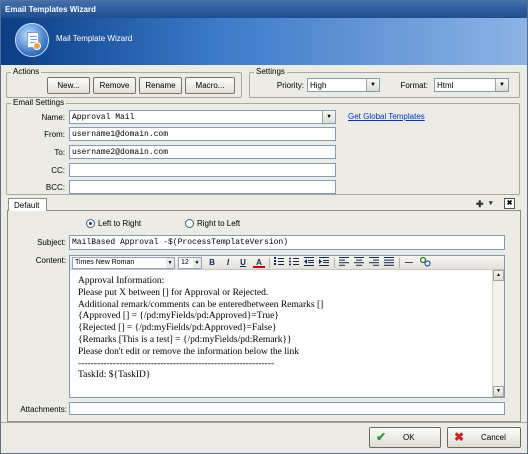  I want to click on add-tab-icon: ✚, so click(480, 204).